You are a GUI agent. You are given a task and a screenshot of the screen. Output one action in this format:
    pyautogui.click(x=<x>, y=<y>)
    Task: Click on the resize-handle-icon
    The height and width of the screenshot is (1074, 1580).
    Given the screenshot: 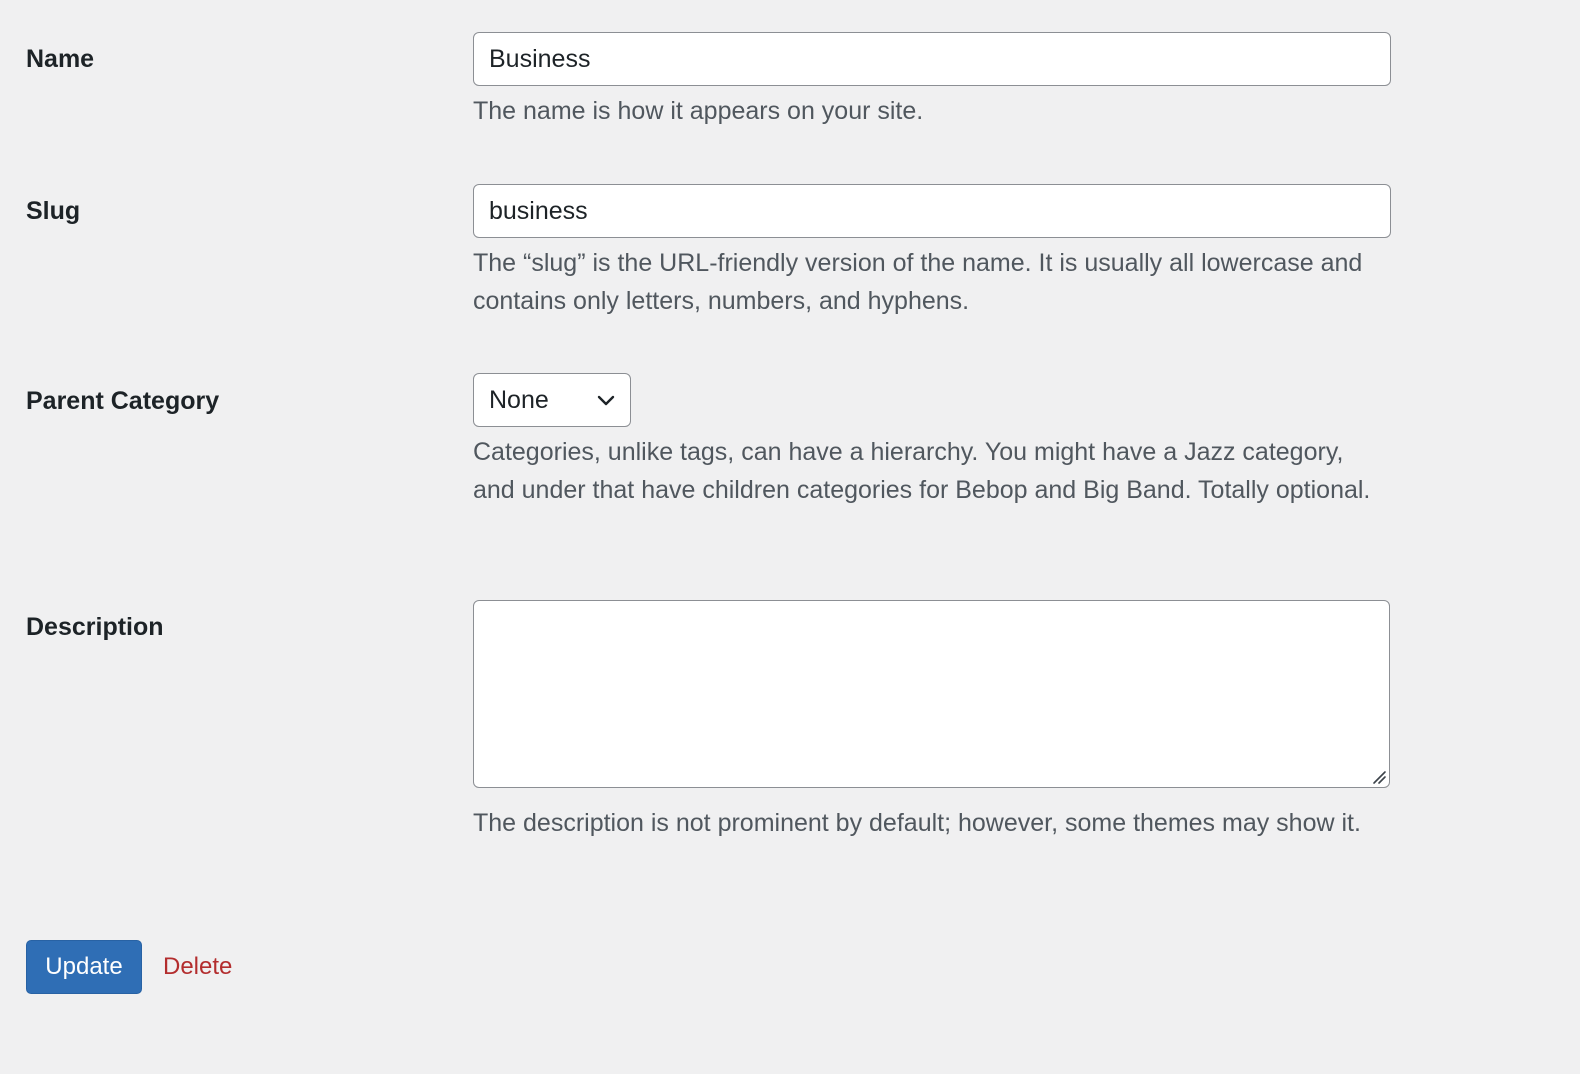 What is the action you would take?
    pyautogui.click(x=1379, y=777)
    